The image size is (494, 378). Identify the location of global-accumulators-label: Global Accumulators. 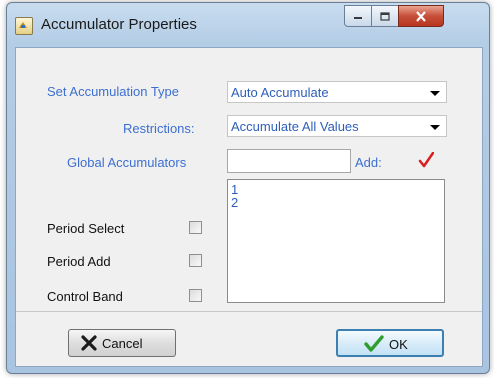
(127, 162).